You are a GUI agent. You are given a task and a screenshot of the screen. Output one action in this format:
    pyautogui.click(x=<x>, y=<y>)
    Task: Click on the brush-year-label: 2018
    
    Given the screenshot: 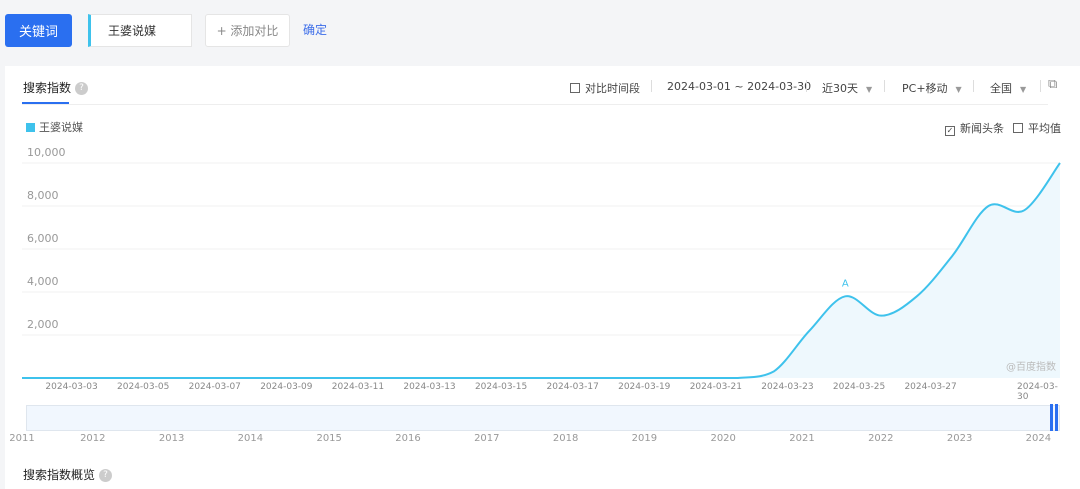 What is the action you would take?
    pyautogui.click(x=565, y=438)
    